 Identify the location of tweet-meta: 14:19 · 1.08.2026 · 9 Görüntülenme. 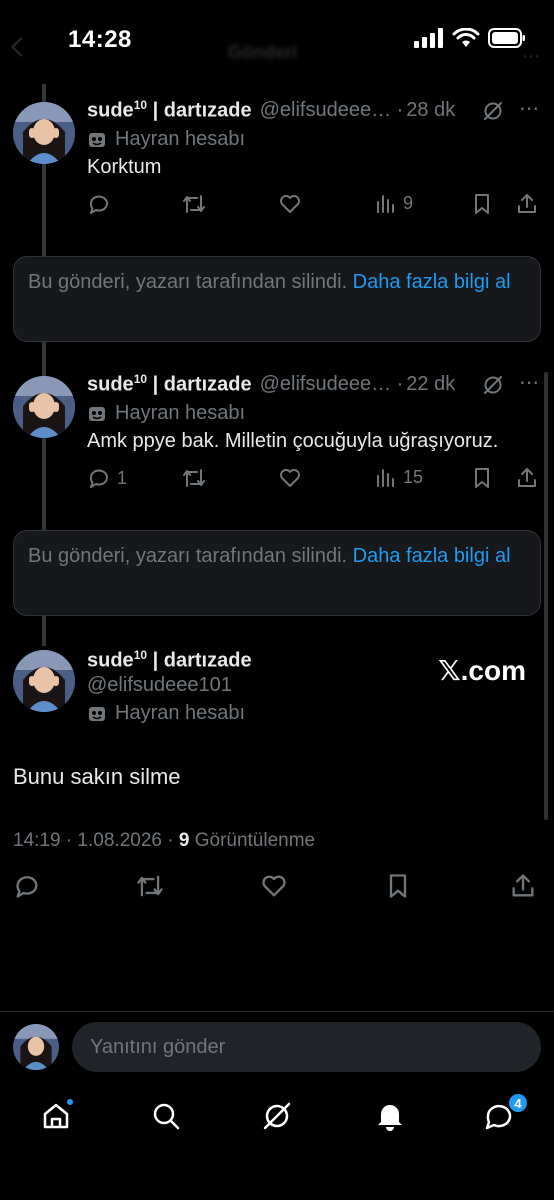
(164, 841).